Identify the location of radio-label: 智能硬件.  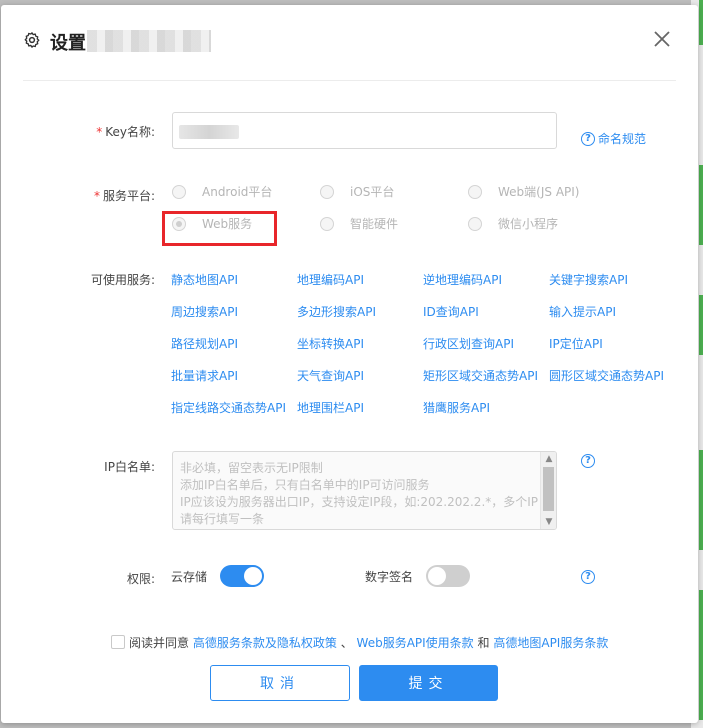
(374, 224).